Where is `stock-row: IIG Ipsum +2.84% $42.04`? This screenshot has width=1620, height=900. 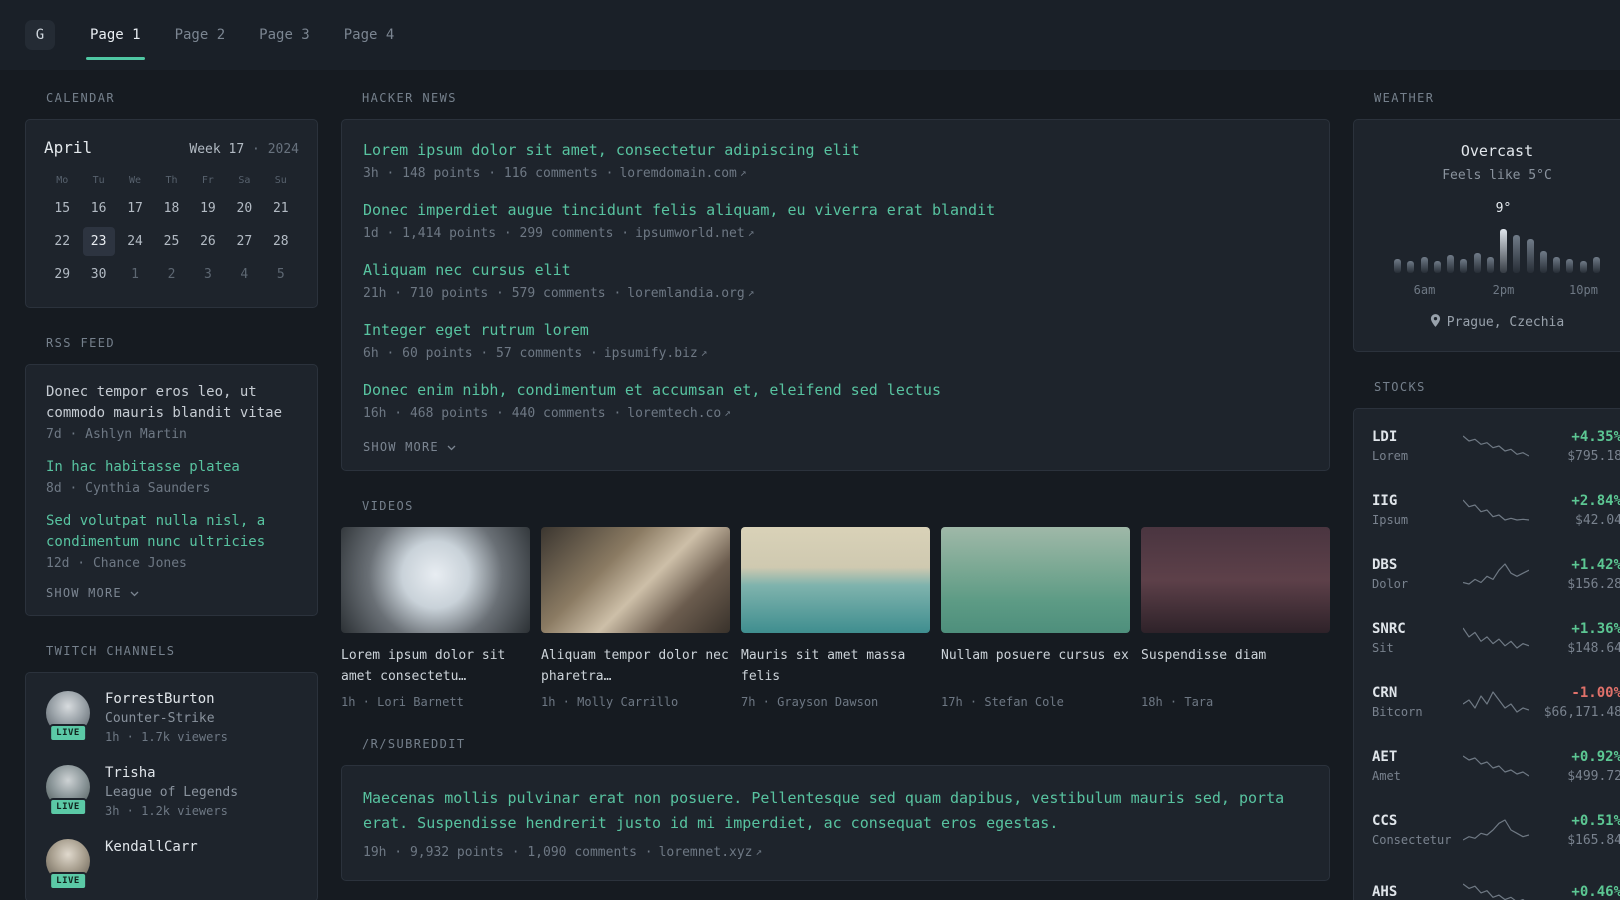 stock-row: IIG Ipsum +2.84% $42.04 is located at coordinates (1496, 510).